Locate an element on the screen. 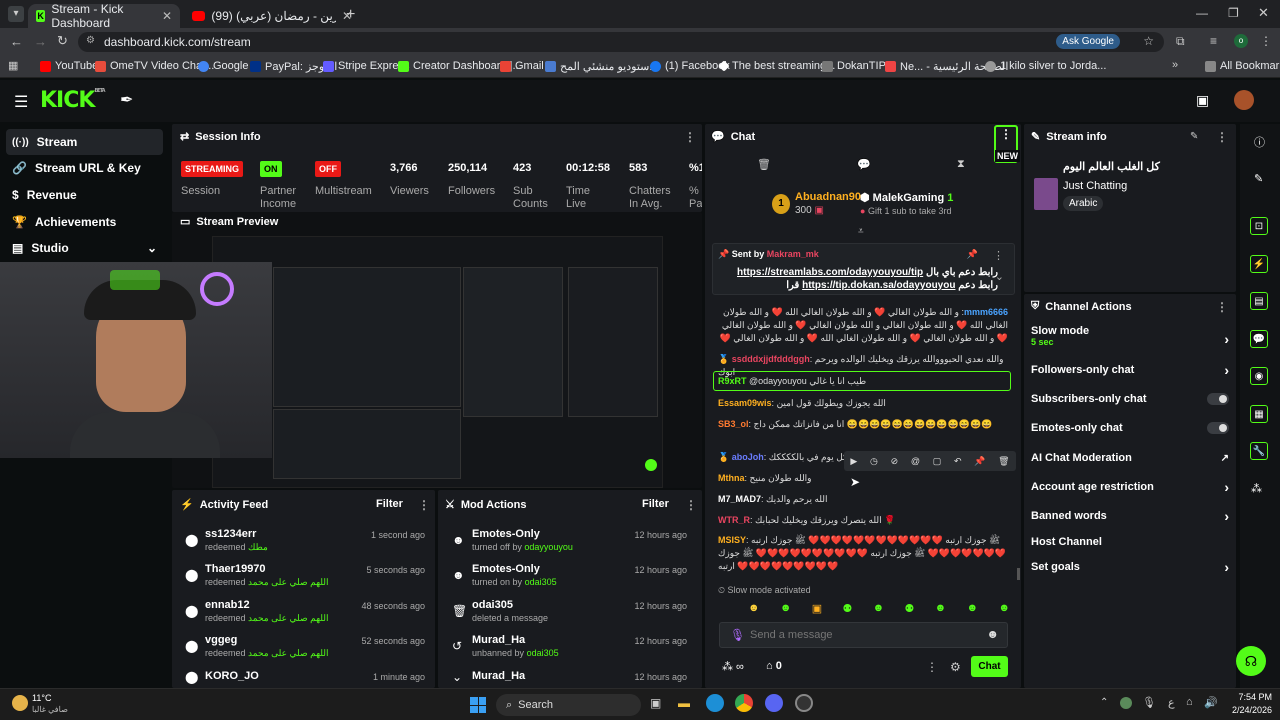 This screenshot has height=720, width=1280. notes-icon: ▤ is located at coordinates (1259, 301).